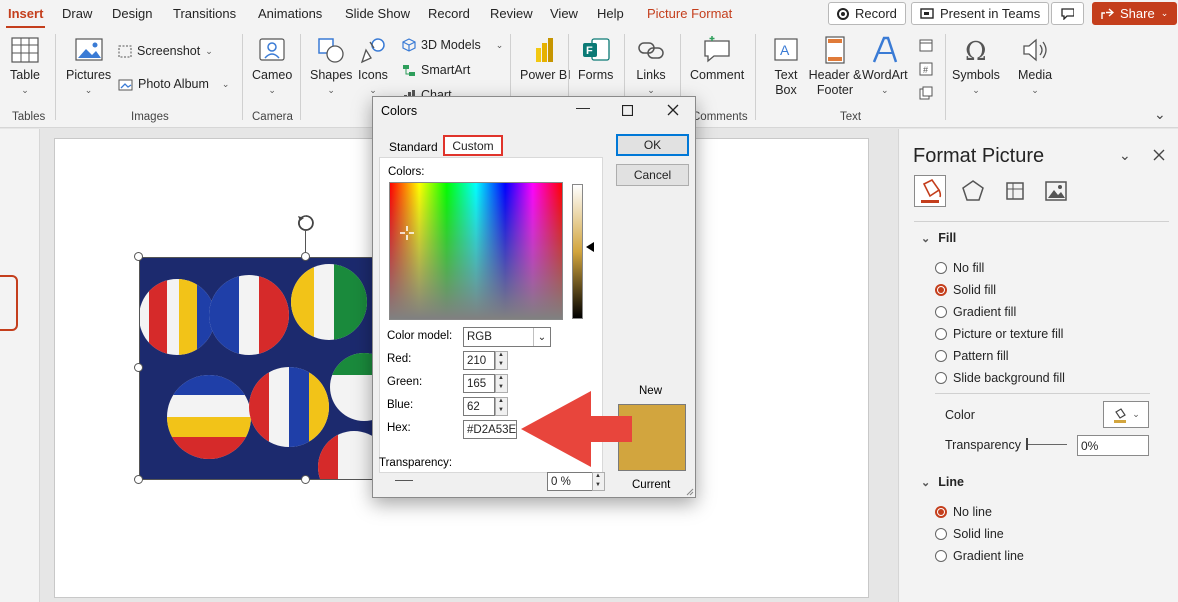 Image resolution: width=1178 pixels, height=602 pixels. I want to click on line-option-solid-line: Solid line, so click(969, 534).